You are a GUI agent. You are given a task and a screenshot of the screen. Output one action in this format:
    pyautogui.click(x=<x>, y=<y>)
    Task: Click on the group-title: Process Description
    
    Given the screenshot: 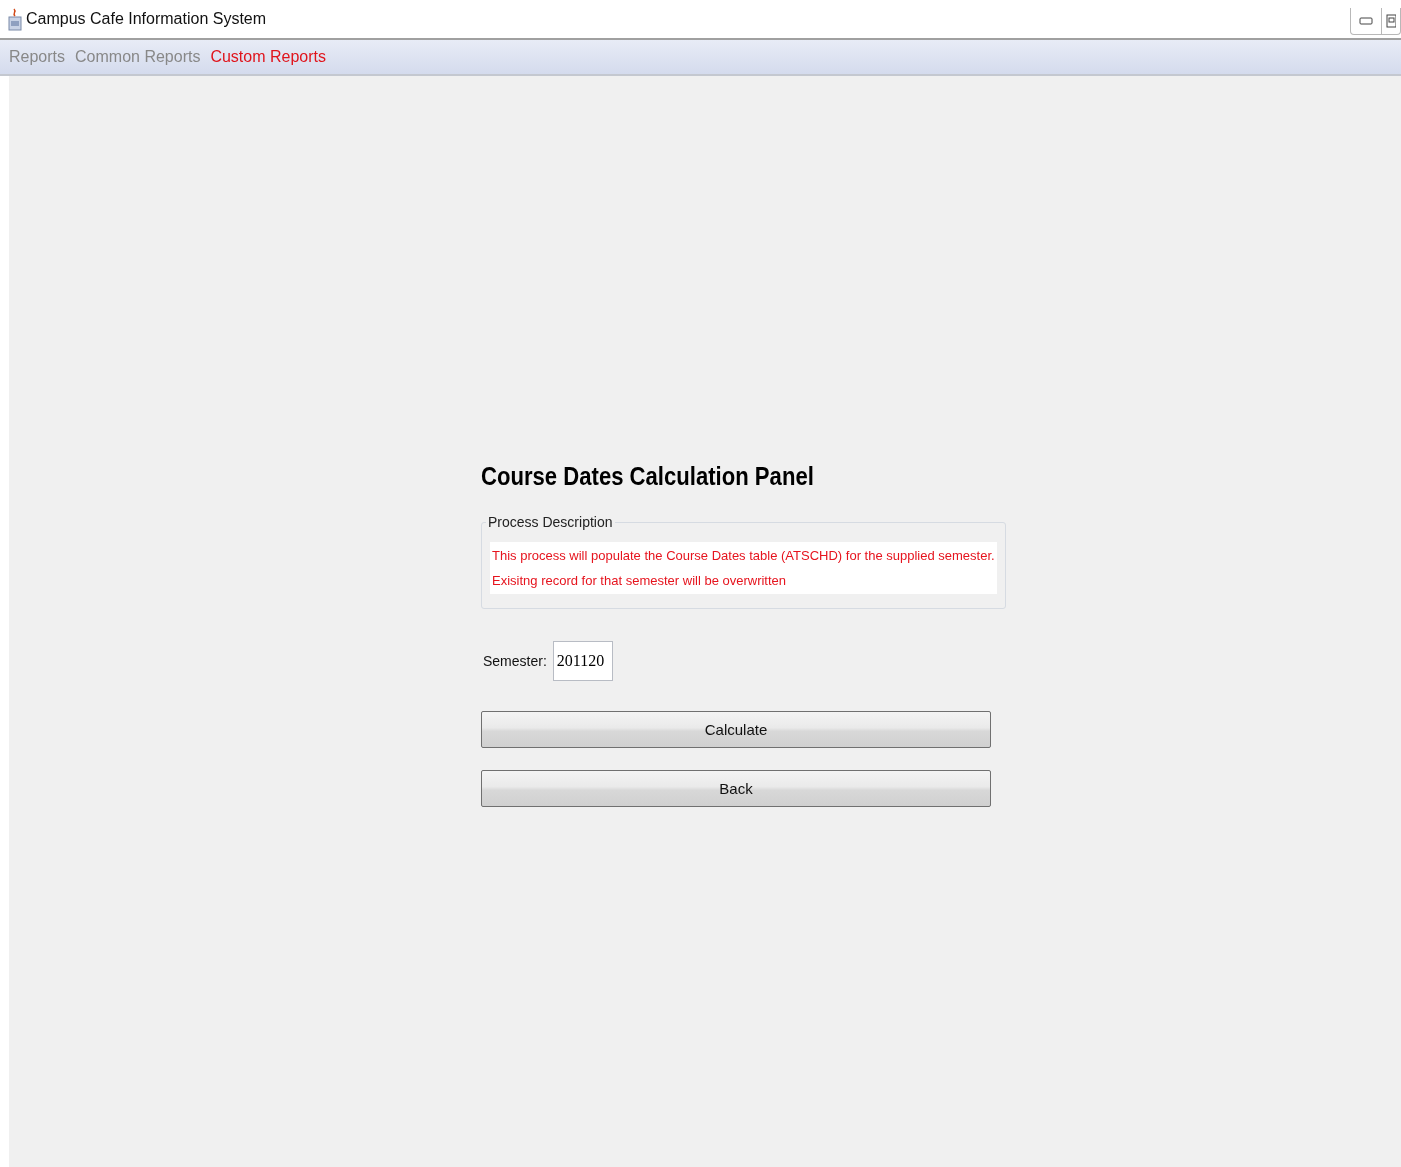 What is the action you would take?
    pyautogui.click(x=550, y=522)
    